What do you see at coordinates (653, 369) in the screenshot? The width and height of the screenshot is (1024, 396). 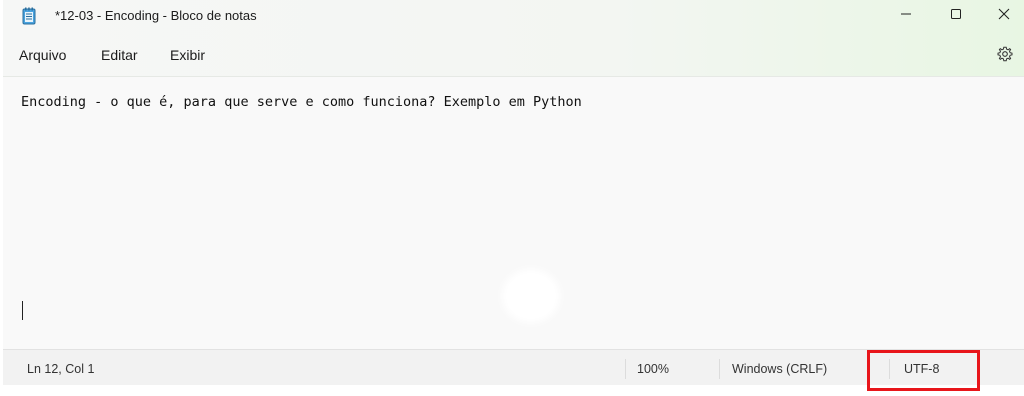 I see `status-zoom: 100%` at bounding box center [653, 369].